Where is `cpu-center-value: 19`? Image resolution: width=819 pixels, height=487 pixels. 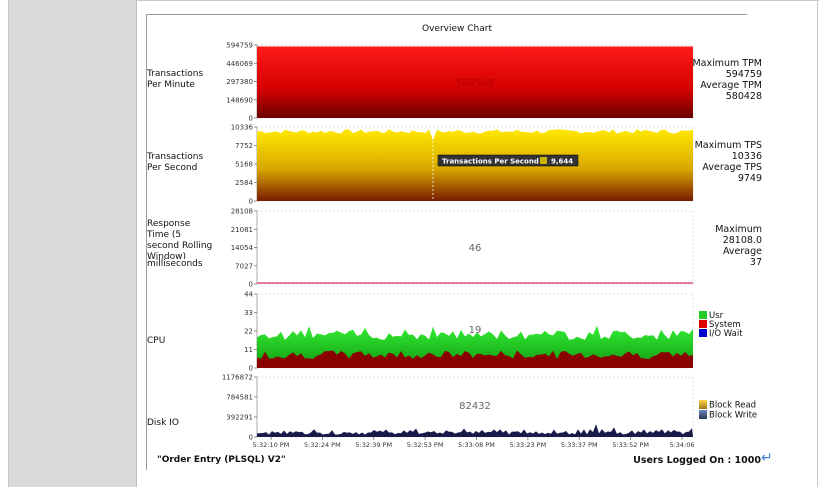 cpu-center-value: 19 is located at coordinates (475, 330).